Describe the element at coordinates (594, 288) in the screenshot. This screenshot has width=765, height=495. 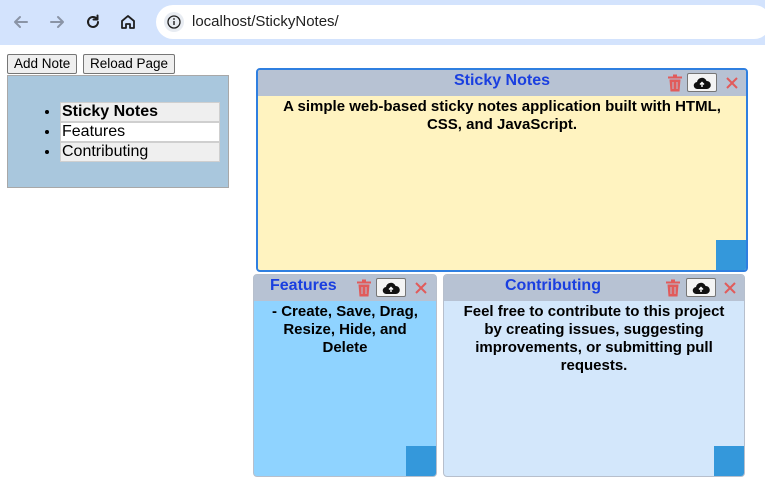
I see `note-header: Contributing` at that location.